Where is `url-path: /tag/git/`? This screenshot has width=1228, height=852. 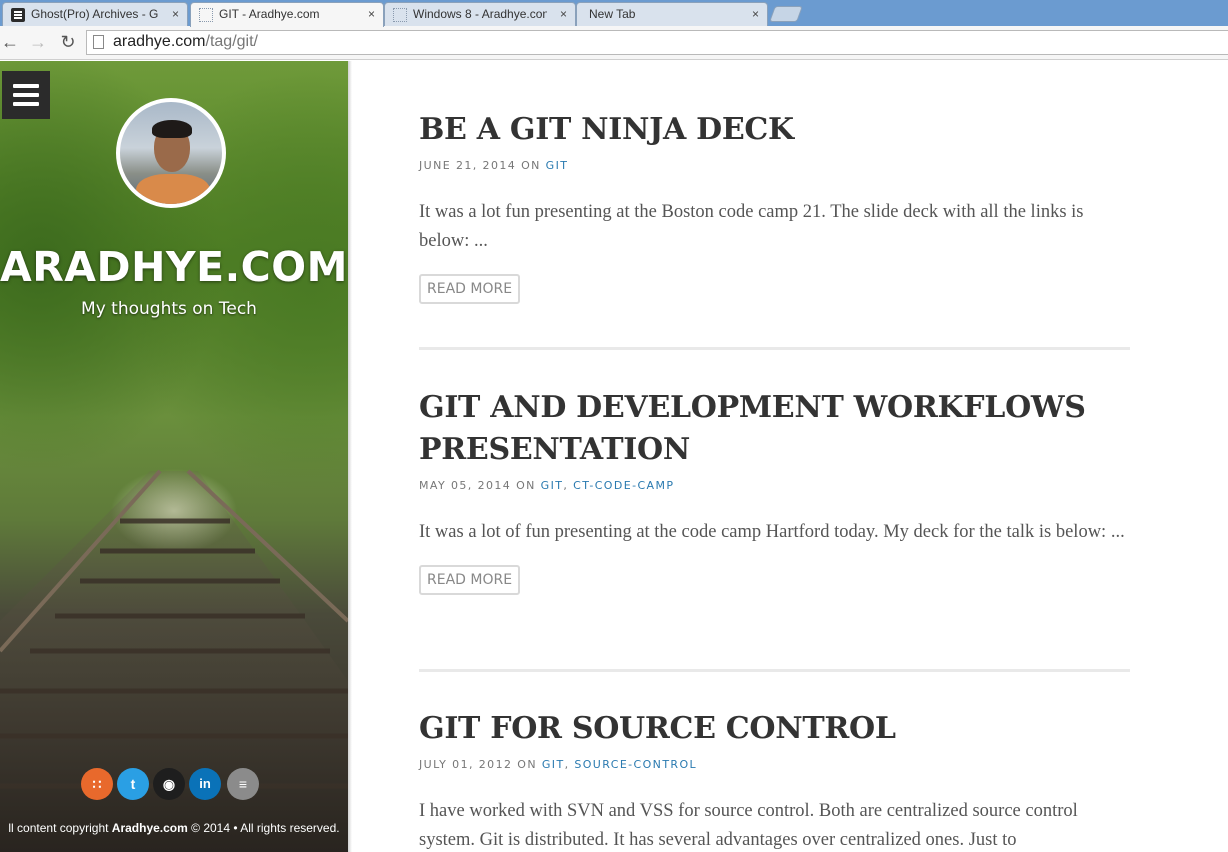 url-path: /tag/git/ is located at coordinates (231, 41).